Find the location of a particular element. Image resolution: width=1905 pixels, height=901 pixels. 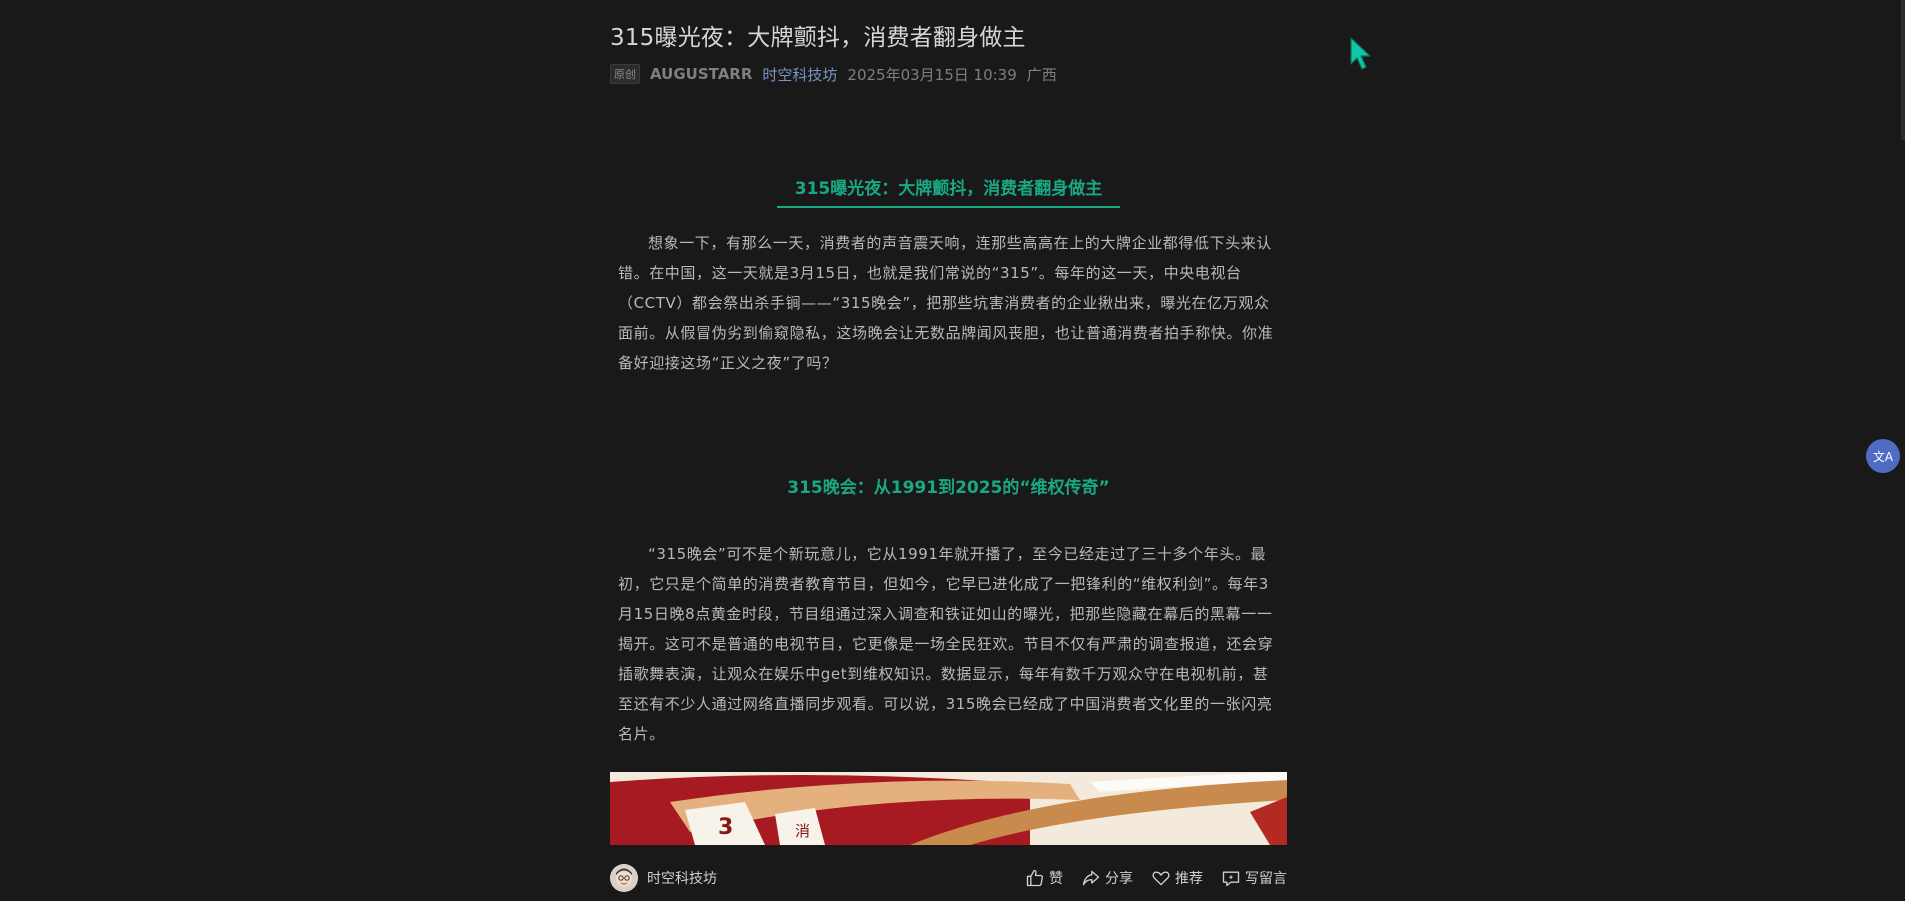

recommend-label: 推荐 is located at coordinates (1189, 879).